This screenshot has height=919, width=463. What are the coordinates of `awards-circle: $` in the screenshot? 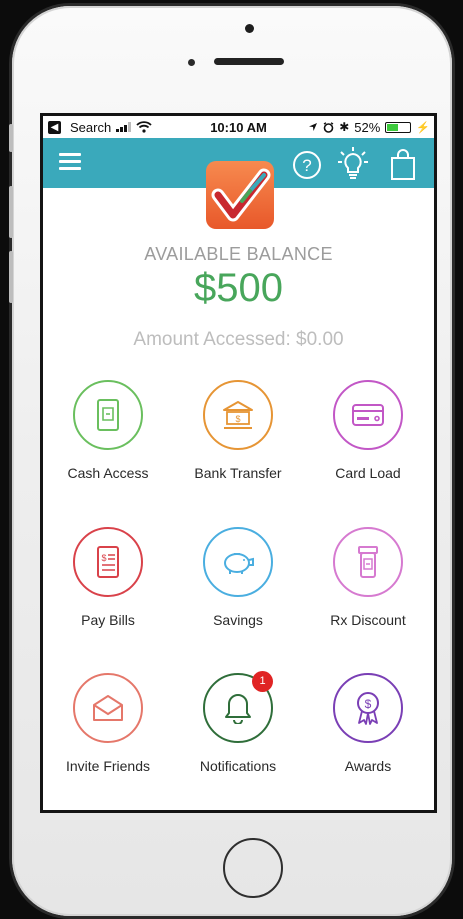 It's located at (368, 708).